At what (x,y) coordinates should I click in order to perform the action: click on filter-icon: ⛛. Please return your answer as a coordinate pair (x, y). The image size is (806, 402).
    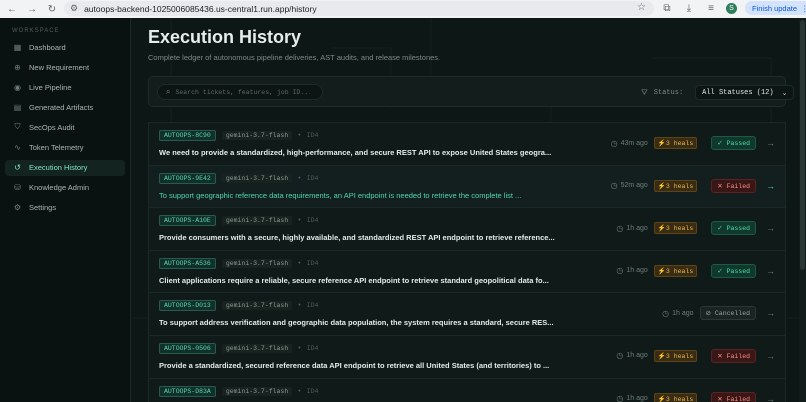
    Looking at the image, I should click on (644, 92).